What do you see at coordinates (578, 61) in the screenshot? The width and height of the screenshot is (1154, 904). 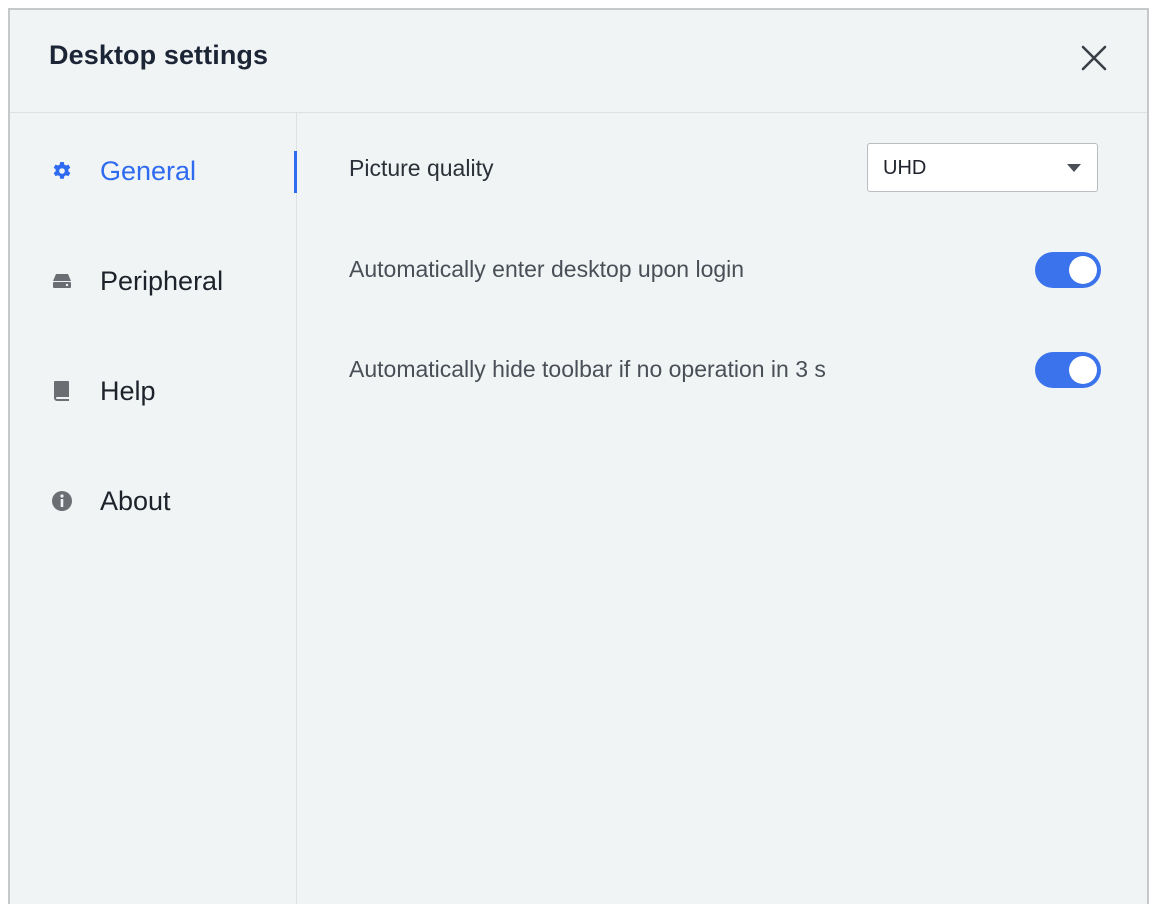 I see `dialog-header: Desktop settings` at bounding box center [578, 61].